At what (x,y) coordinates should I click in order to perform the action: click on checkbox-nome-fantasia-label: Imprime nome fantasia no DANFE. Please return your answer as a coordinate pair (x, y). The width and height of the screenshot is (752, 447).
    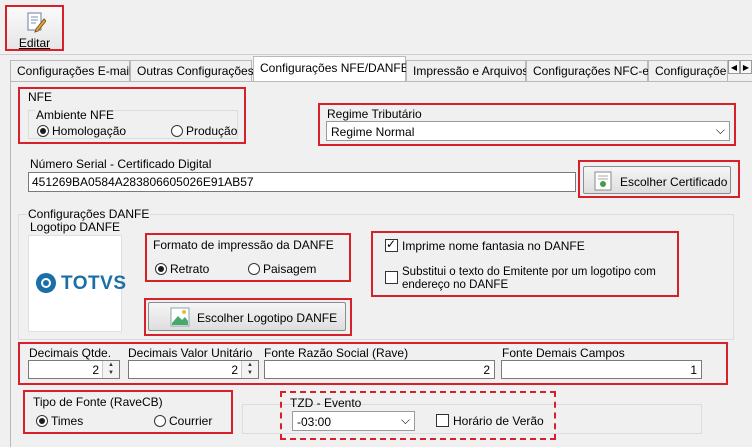
    Looking at the image, I should click on (493, 246).